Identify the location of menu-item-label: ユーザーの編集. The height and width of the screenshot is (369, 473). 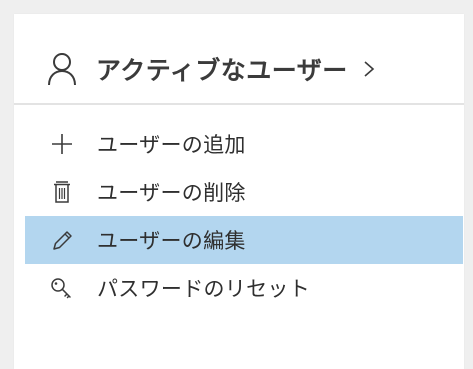
(171, 241).